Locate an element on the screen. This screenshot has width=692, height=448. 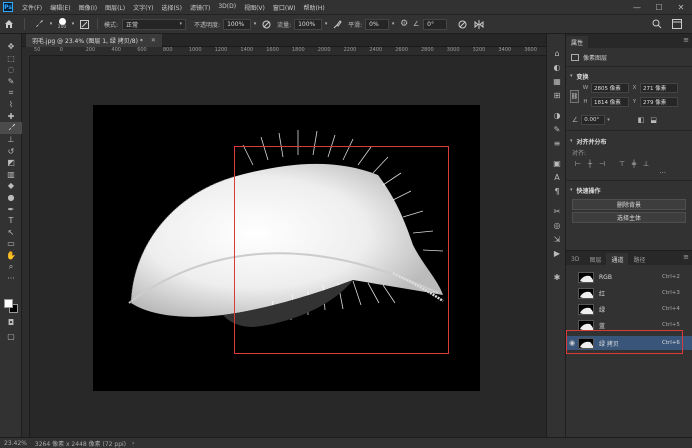
brush-settings-icon is located at coordinates (84, 24).